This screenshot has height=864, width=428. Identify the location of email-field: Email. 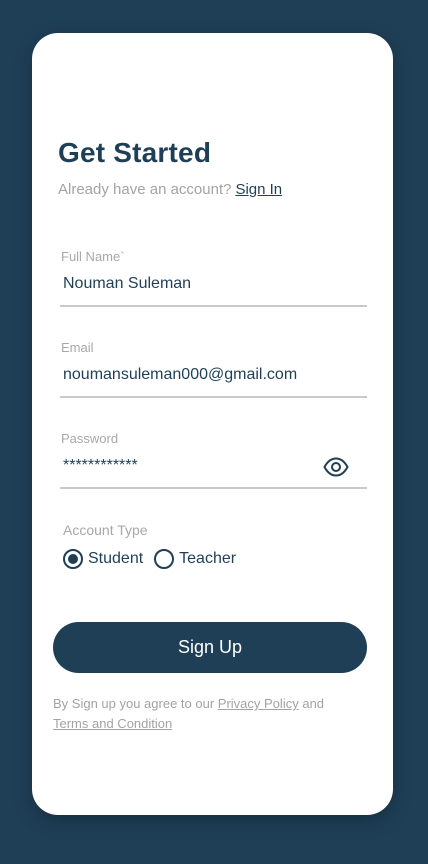
(213, 369).